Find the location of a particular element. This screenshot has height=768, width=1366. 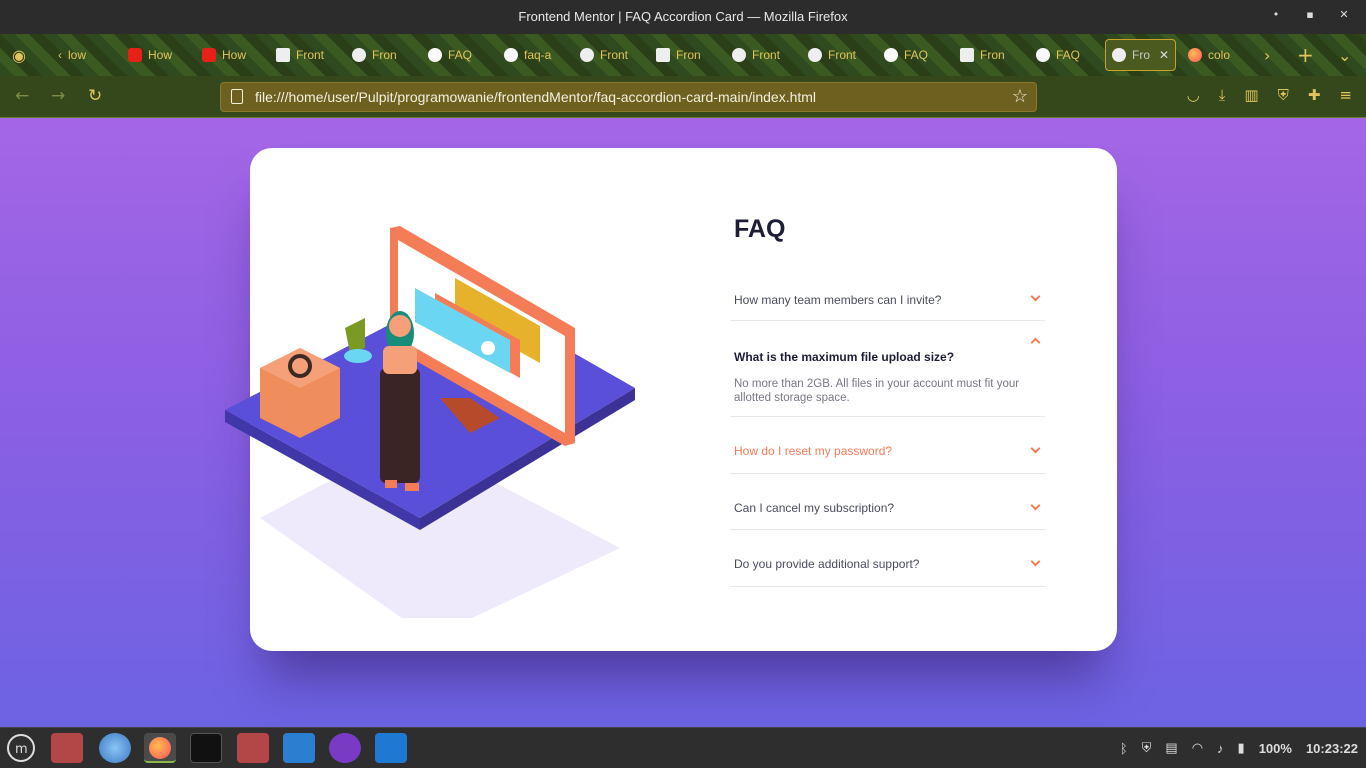

tab-4: Fron is located at coordinates (384, 55).